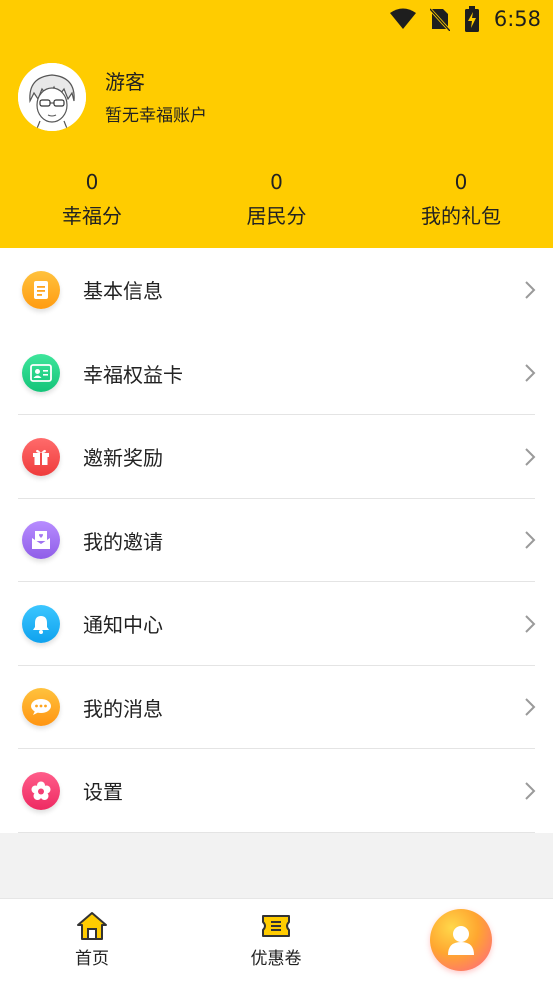 The image size is (553, 983). What do you see at coordinates (41, 707) in the screenshot?
I see `chat-icon` at bounding box center [41, 707].